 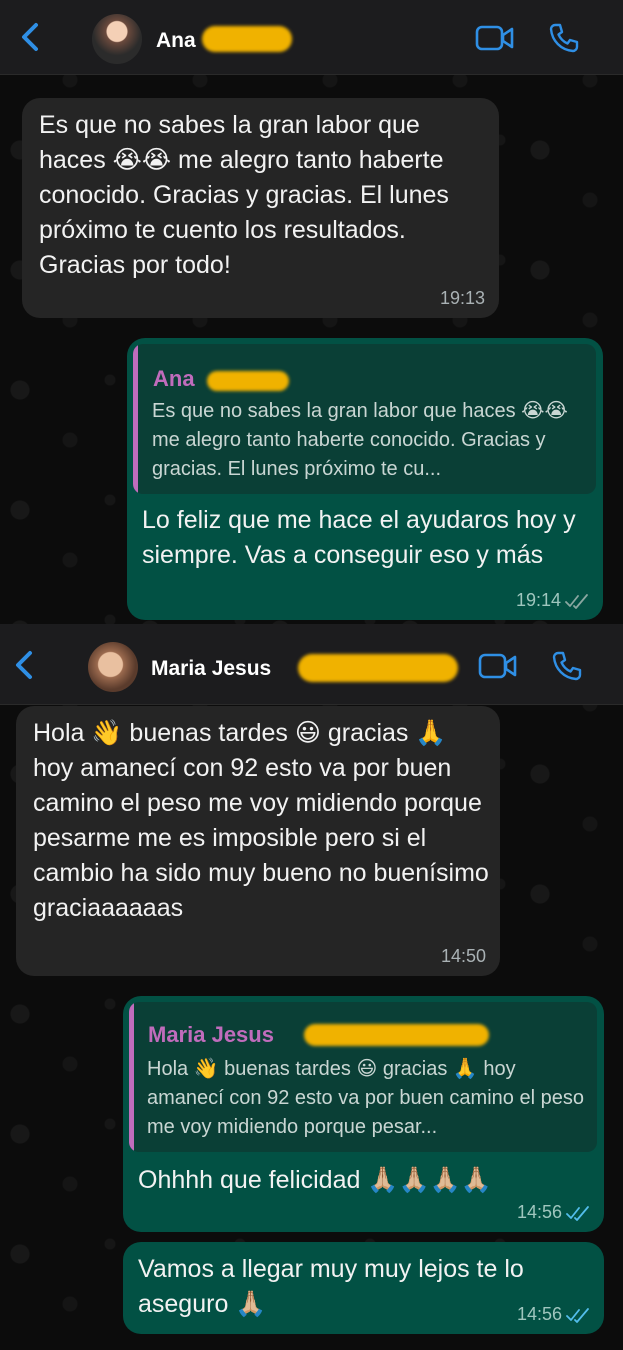 What do you see at coordinates (174, 378) in the screenshot?
I see `quote-author: Ana` at bounding box center [174, 378].